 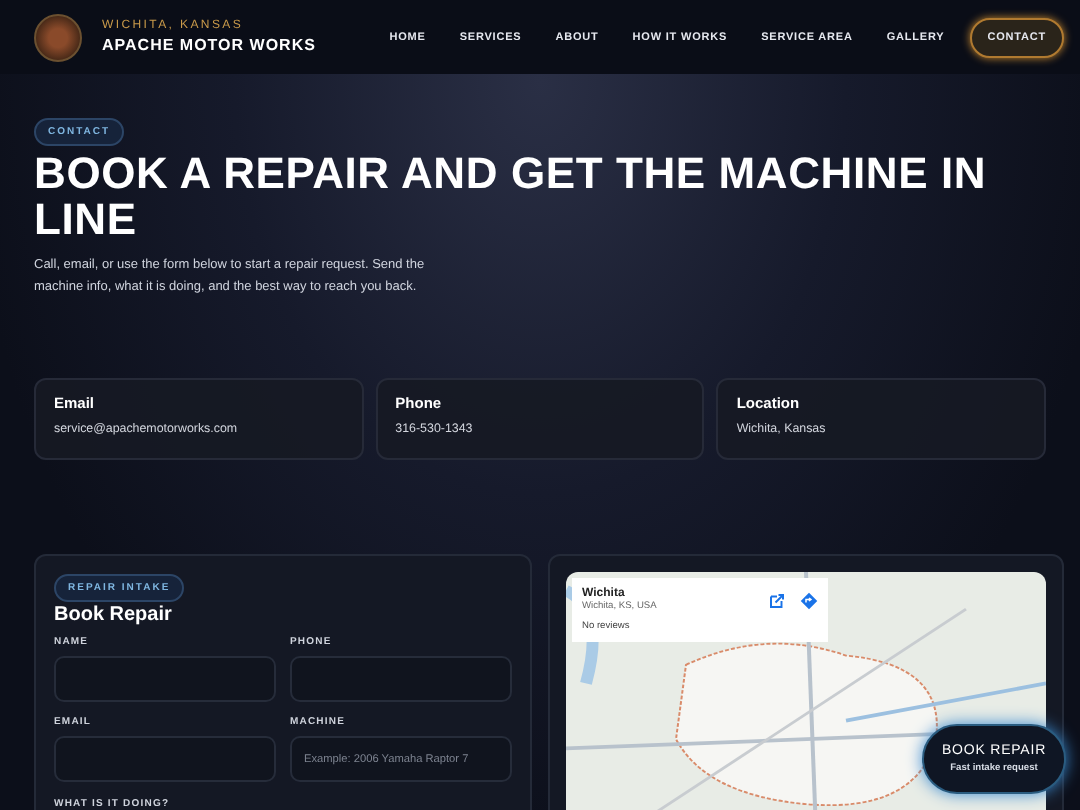 I want to click on brand-name: APACHE MOTOR WORKS, so click(x=209, y=45).